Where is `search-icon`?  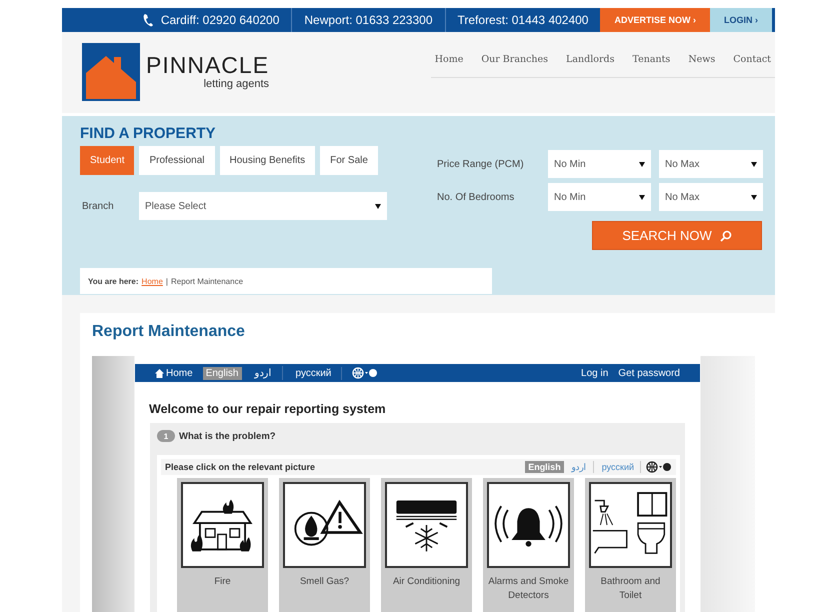 search-icon is located at coordinates (726, 236).